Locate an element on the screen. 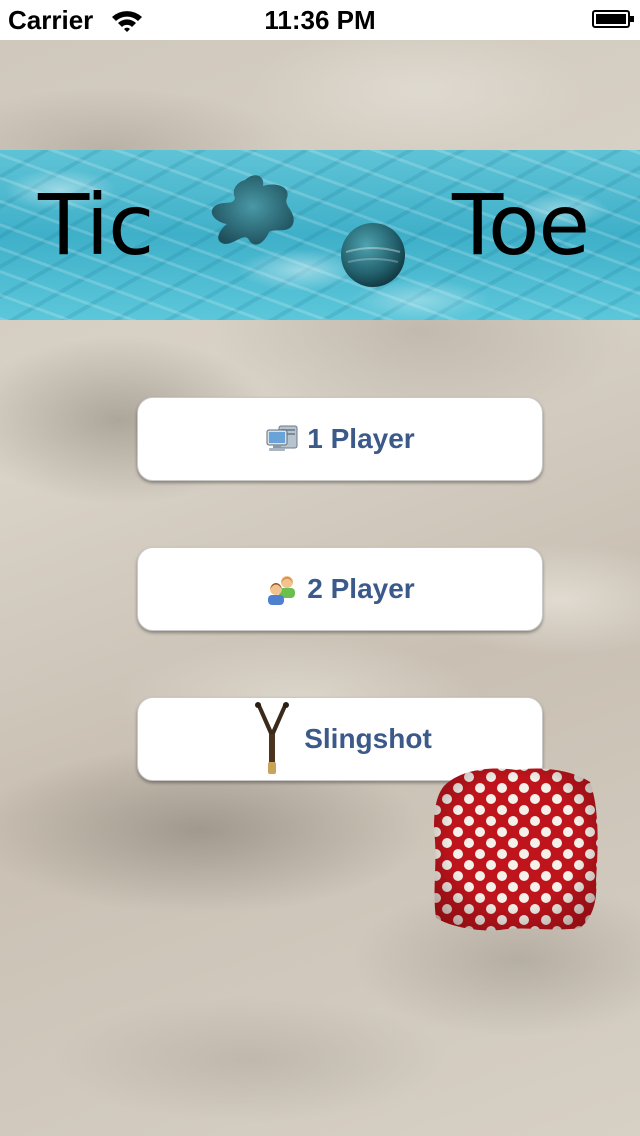  battery-icon is located at coordinates (613, 19).